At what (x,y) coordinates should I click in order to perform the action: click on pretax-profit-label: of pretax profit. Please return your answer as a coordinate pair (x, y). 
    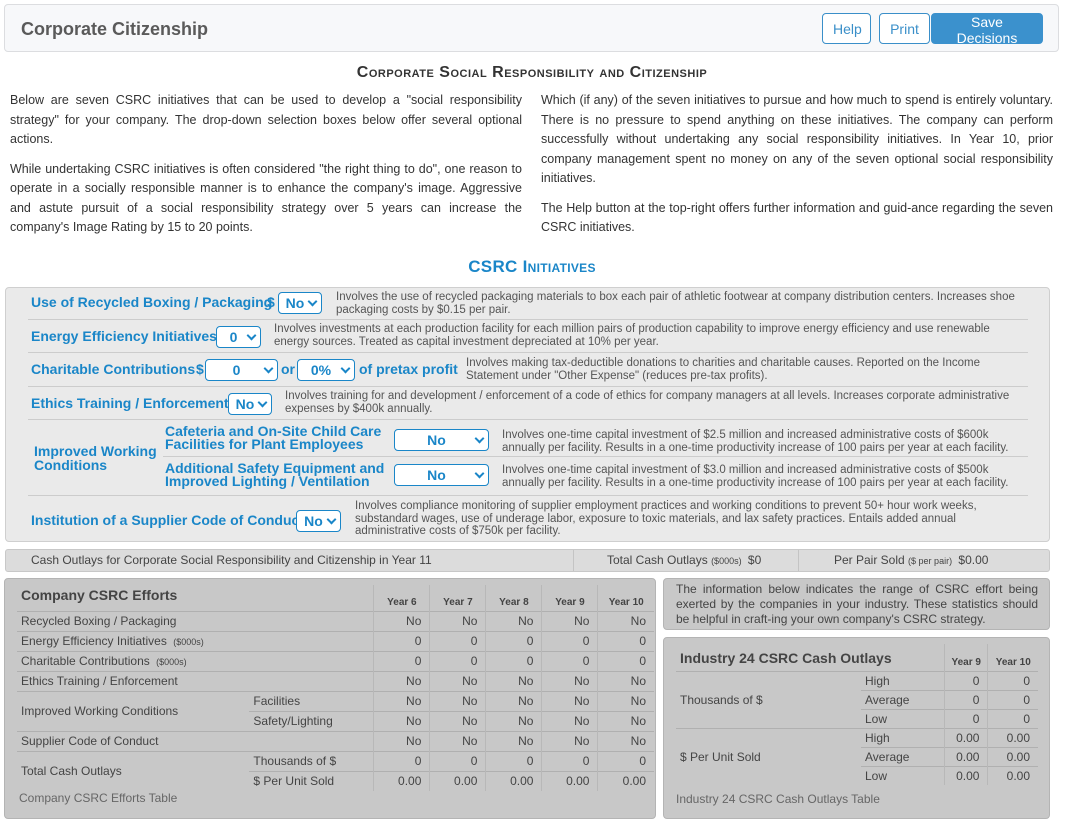
    Looking at the image, I should click on (408, 369).